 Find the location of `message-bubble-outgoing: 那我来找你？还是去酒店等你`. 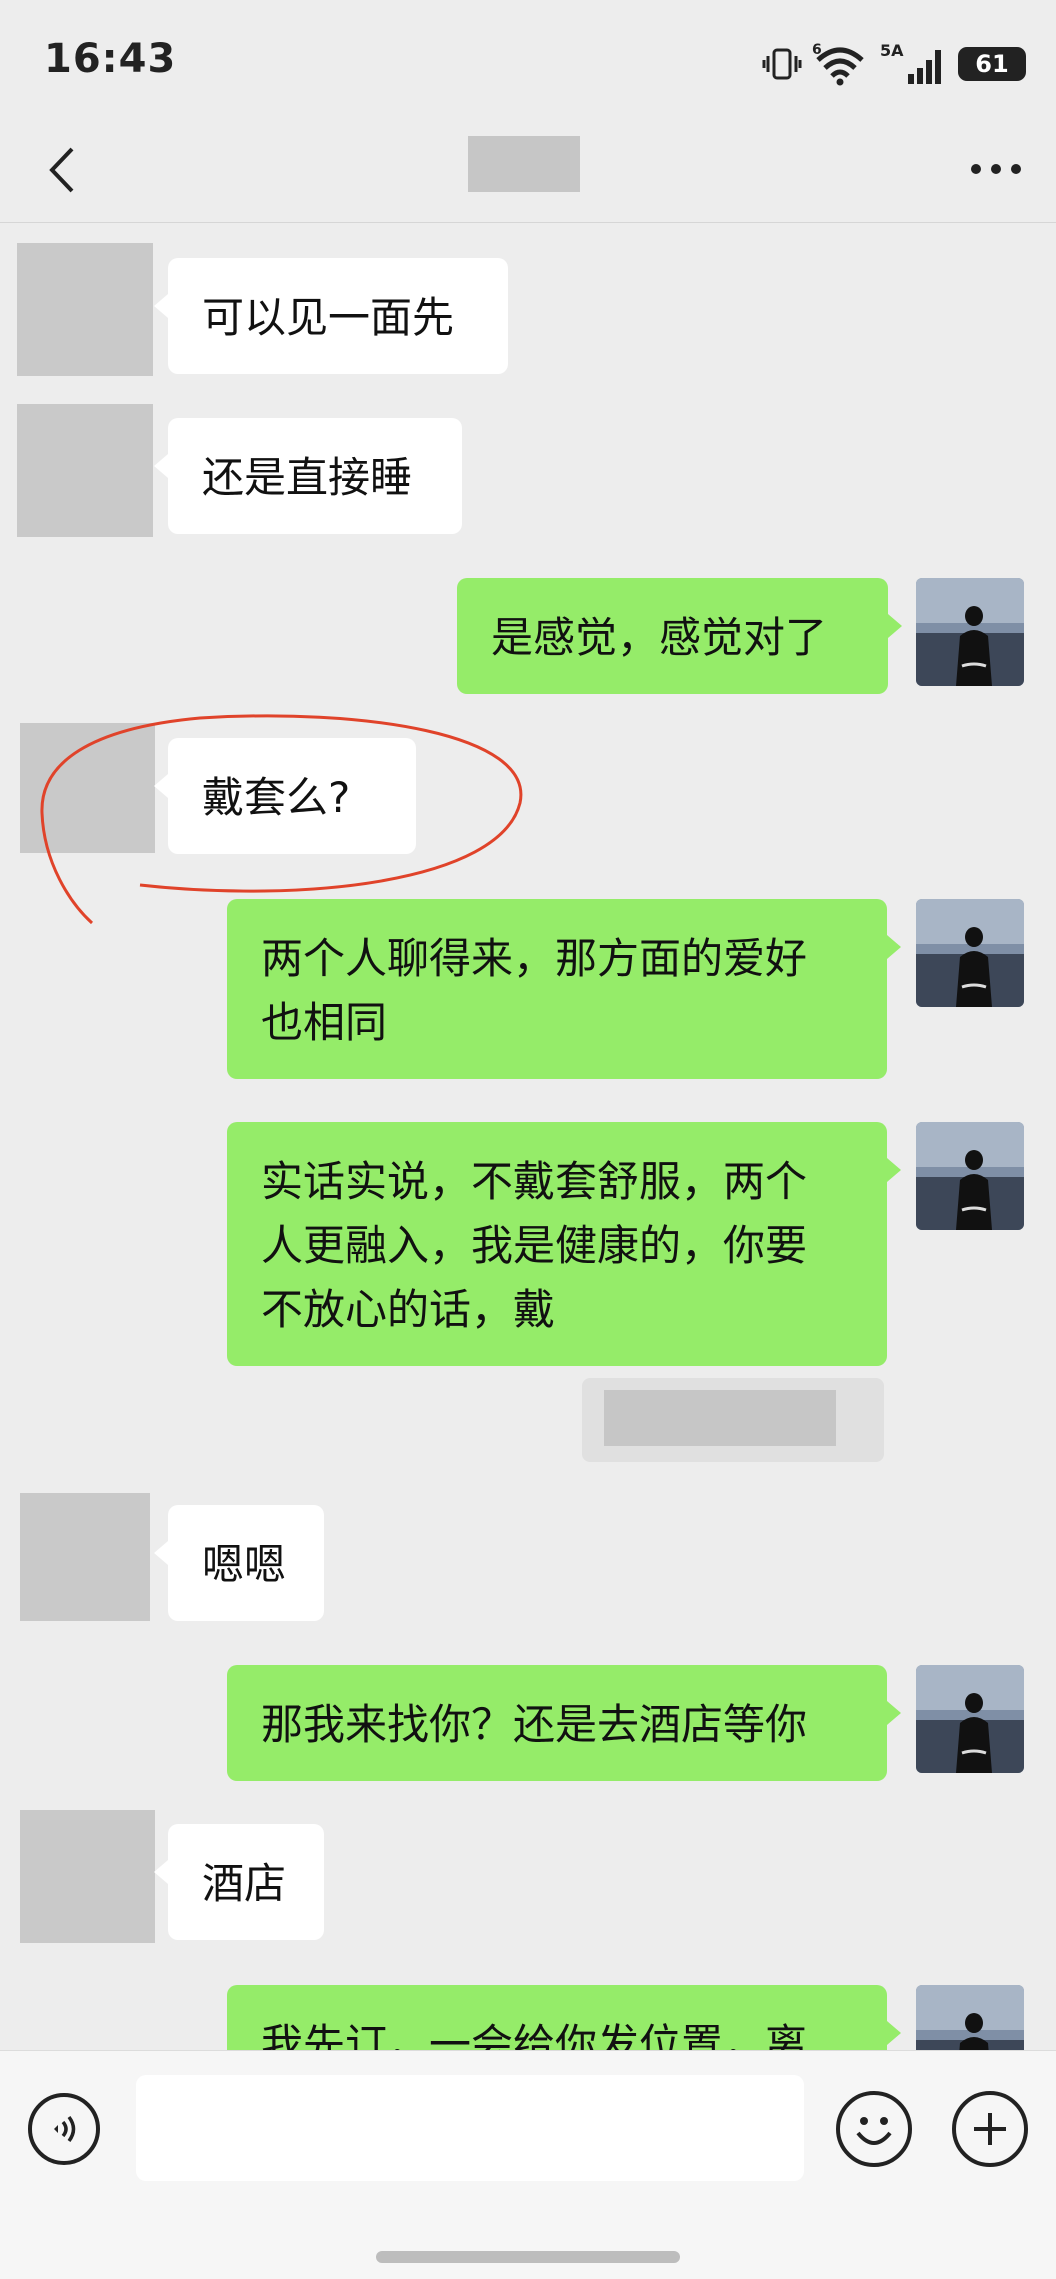

message-bubble-outgoing: 那我来找你？还是去酒店等你 is located at coordinates (564, 1723).